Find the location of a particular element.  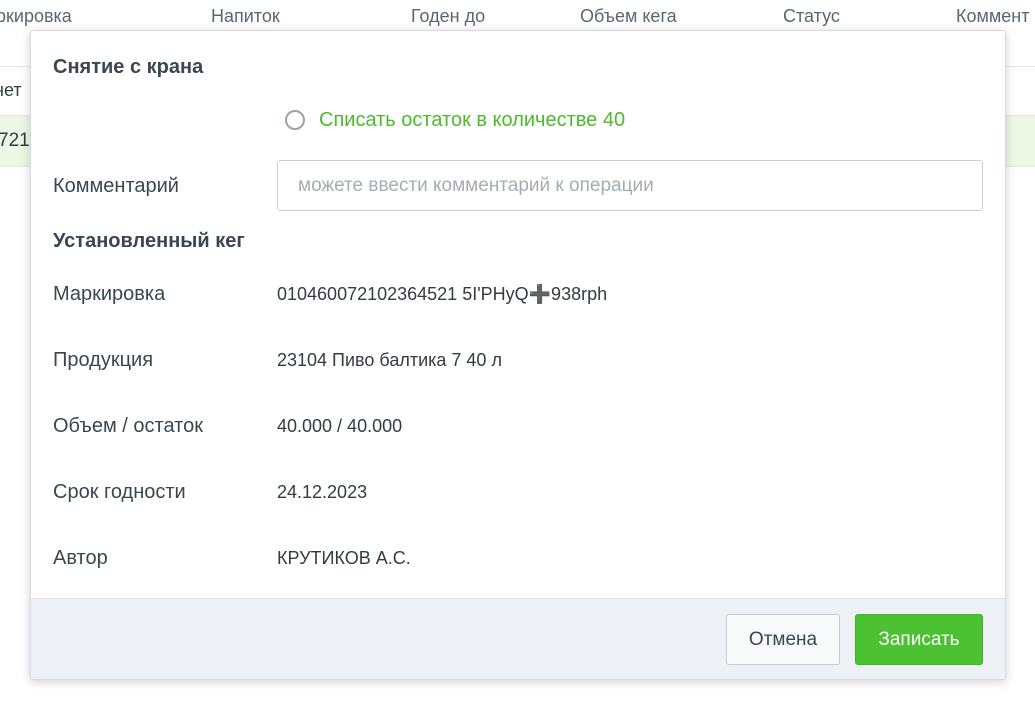

volume-remainder-label: Объем / остаток is located at coordinates (128, 426).